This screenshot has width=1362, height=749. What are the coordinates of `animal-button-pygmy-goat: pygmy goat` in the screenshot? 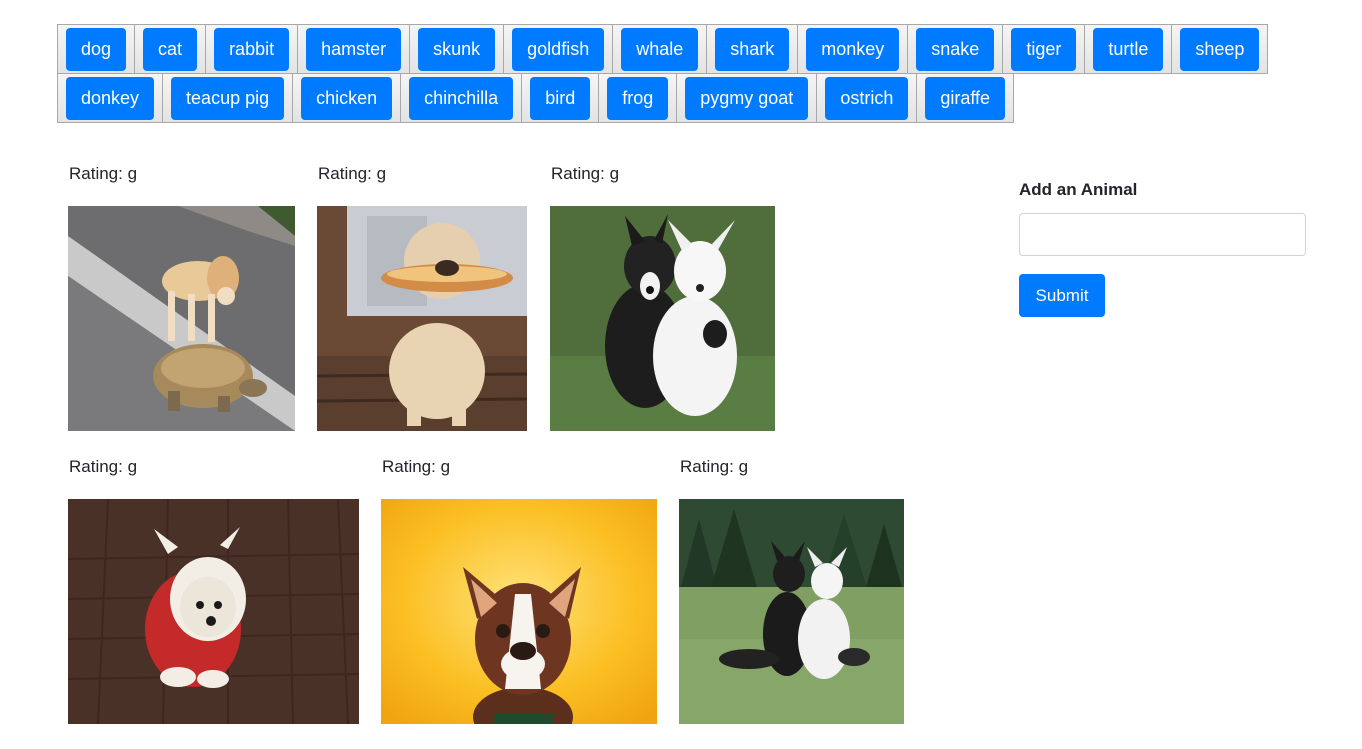 It's located at (747, 98).